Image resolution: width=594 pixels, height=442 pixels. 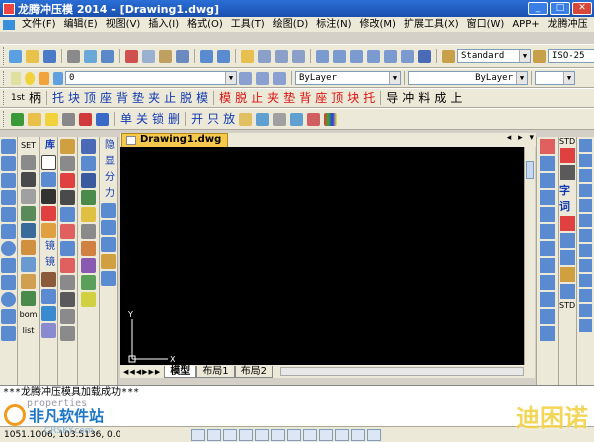 I want to click on select-icon, so click(x=108, y=244).